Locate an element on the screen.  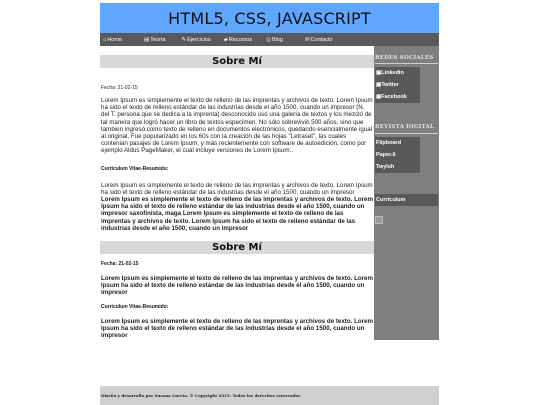
sidebar-item-twylsh: Twylsh is located at coordinates (397, 167).